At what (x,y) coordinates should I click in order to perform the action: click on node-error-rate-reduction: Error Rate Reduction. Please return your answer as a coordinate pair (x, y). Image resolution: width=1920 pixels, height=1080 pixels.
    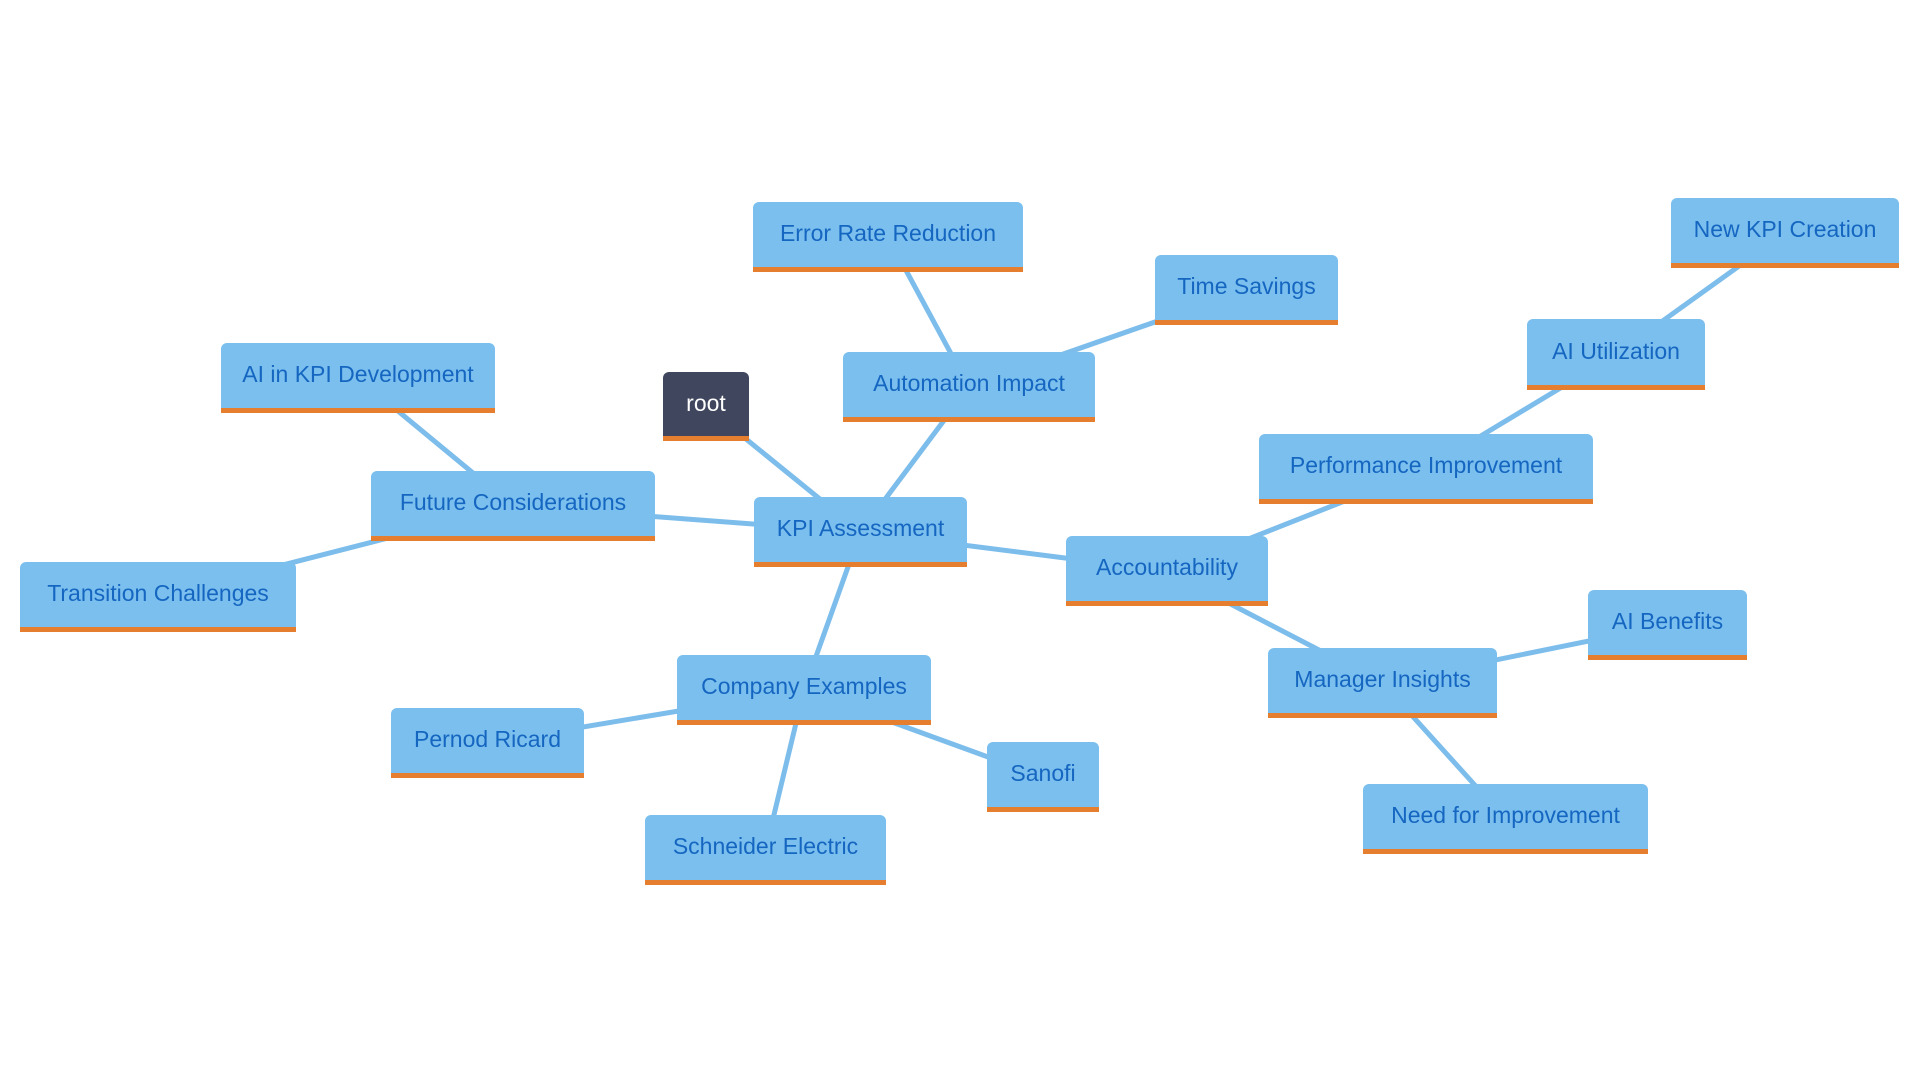
    Looking at the image, I should click on (888, 237).